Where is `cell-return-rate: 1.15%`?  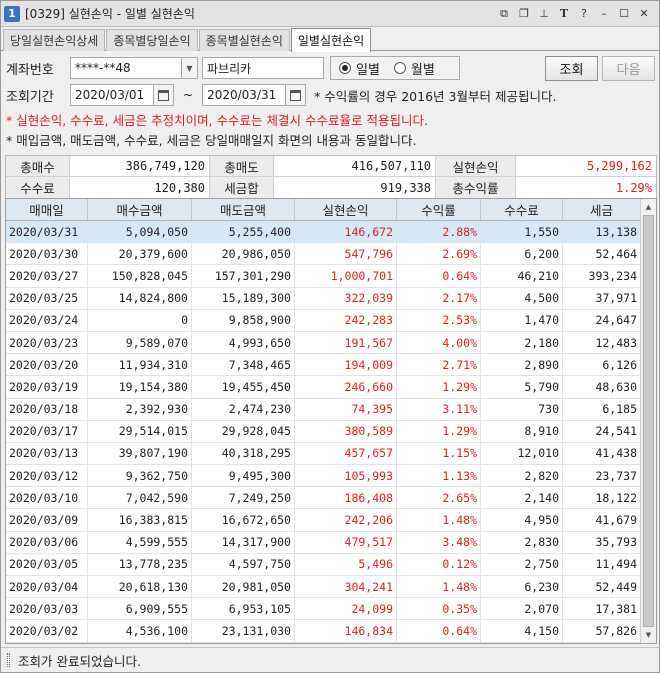
cell-return-rate: 1.15% is located at coordinates (439, 453).